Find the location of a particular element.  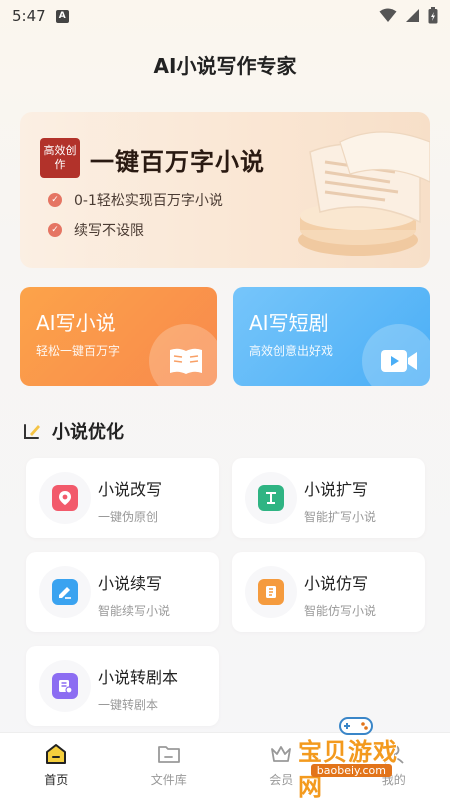

imitate-icon is located at coordinates (271, 592).